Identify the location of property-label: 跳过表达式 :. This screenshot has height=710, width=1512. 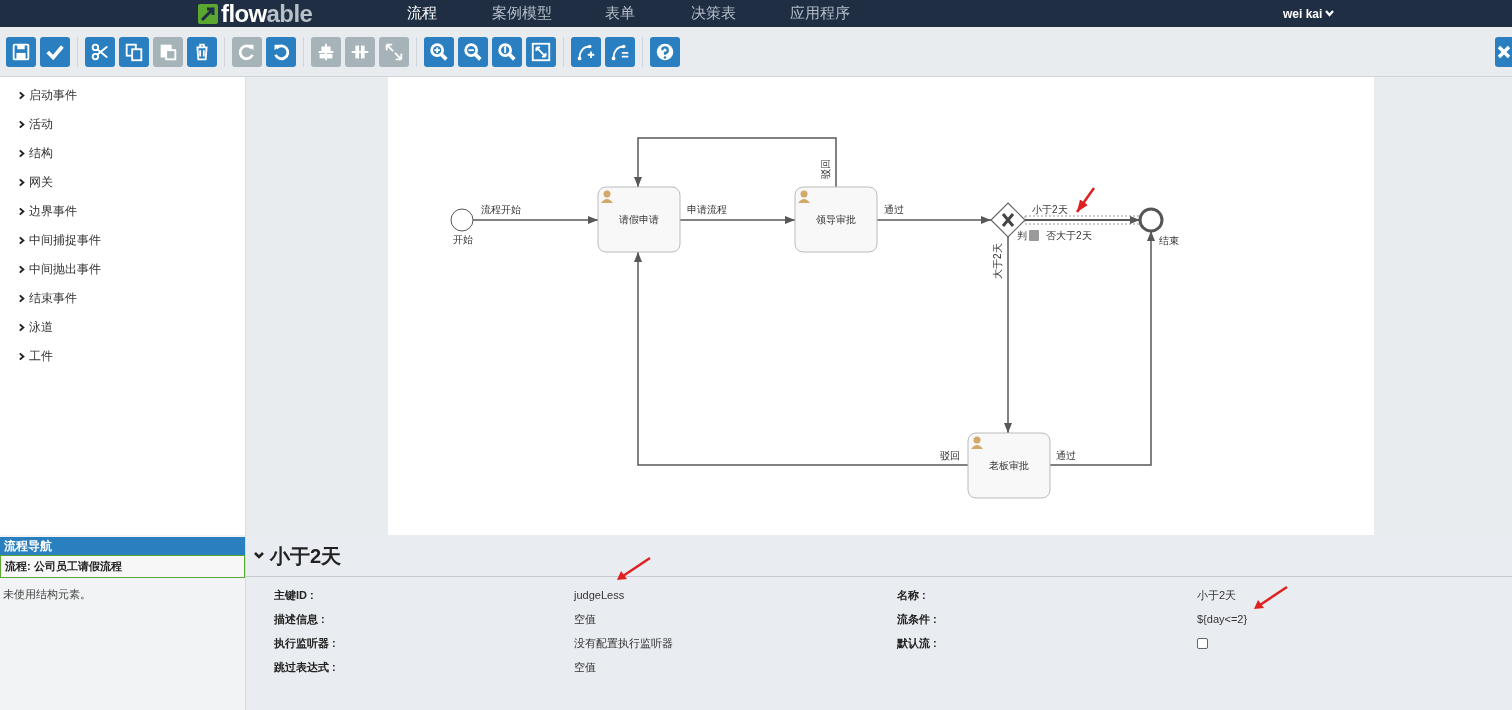
(305, 667).